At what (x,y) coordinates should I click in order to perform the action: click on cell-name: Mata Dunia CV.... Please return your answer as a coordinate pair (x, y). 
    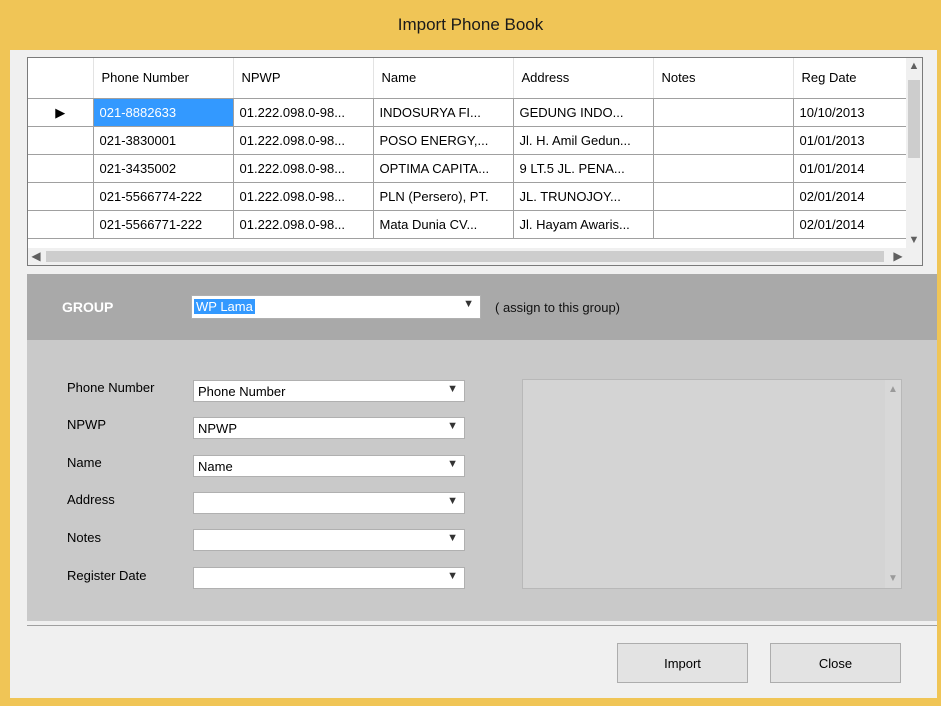
    Looking at the image, I should click on (443, 224).